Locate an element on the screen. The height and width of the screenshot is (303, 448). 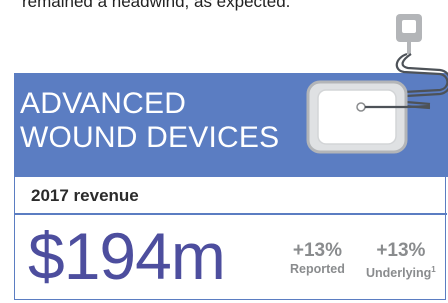
metric-reported-change: +13% is located at coordinates (317, 250).